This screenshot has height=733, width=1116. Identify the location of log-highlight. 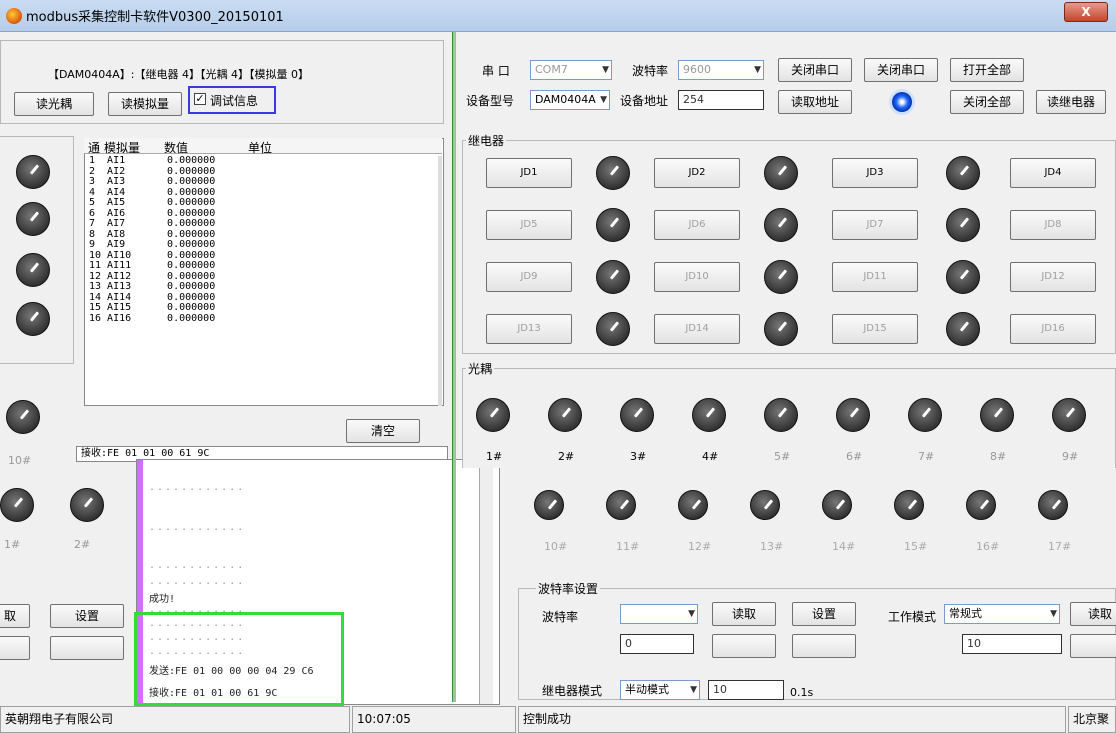
(239, 659).